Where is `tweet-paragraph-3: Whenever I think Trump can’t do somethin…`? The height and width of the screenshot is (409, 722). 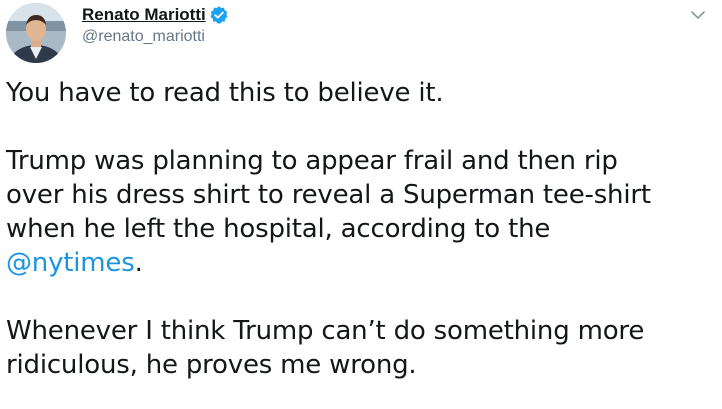
tweet-paragraph-3: Whenever I think Trump can’t do somethin… is located at coordinates (325, 348).